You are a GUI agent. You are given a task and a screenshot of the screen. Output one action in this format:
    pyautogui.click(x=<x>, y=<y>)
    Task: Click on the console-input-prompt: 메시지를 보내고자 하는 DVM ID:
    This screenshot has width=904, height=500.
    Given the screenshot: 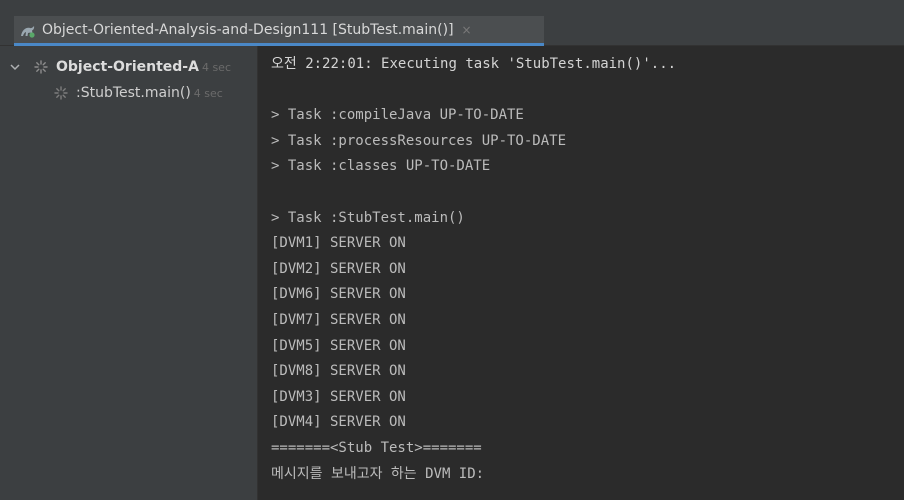 What is the action you would take?
    pyautogui.click(x=587, y=475)
    